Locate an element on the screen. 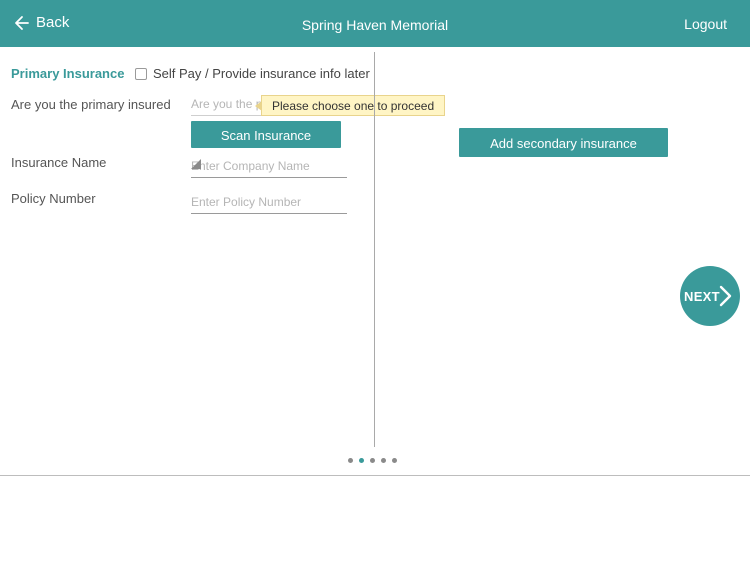 The height and width of the screenshot is (563, 750). validation-tooltip: Please choose one to proceed is located at coordinates (350, 105).